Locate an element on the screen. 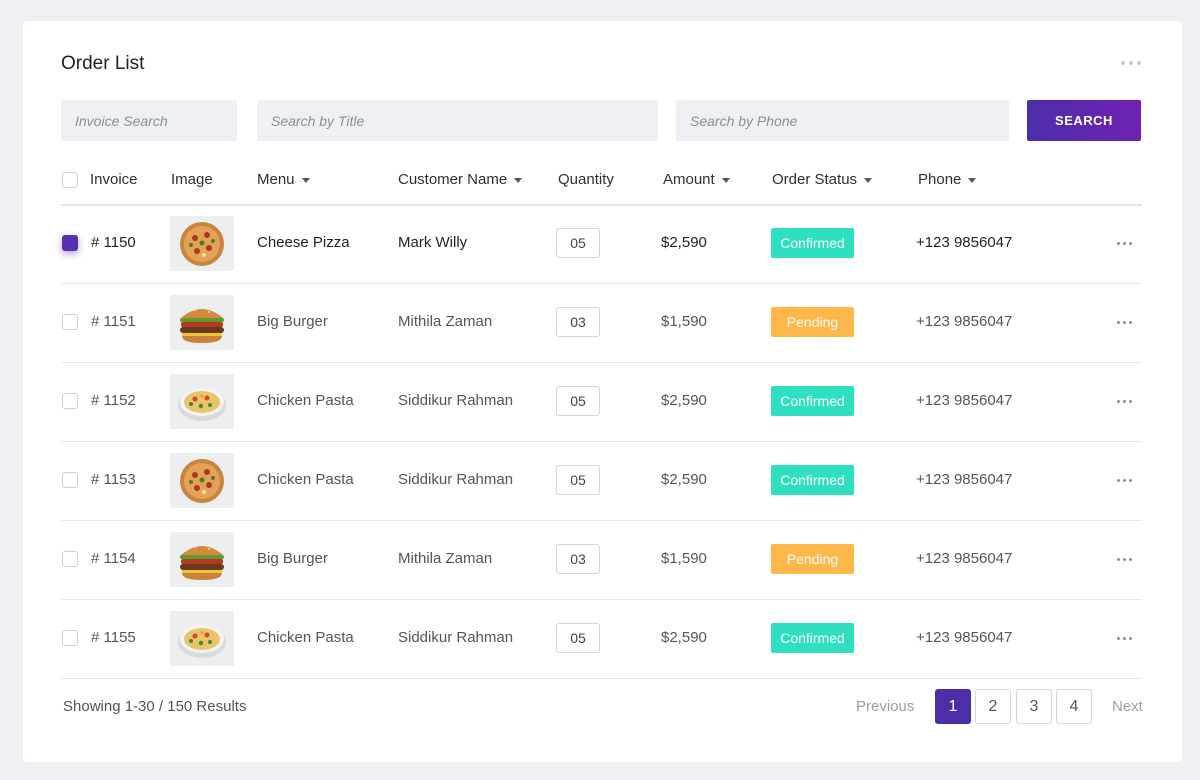  invoice-number: # 1155 is located at coordinates (113, 637).